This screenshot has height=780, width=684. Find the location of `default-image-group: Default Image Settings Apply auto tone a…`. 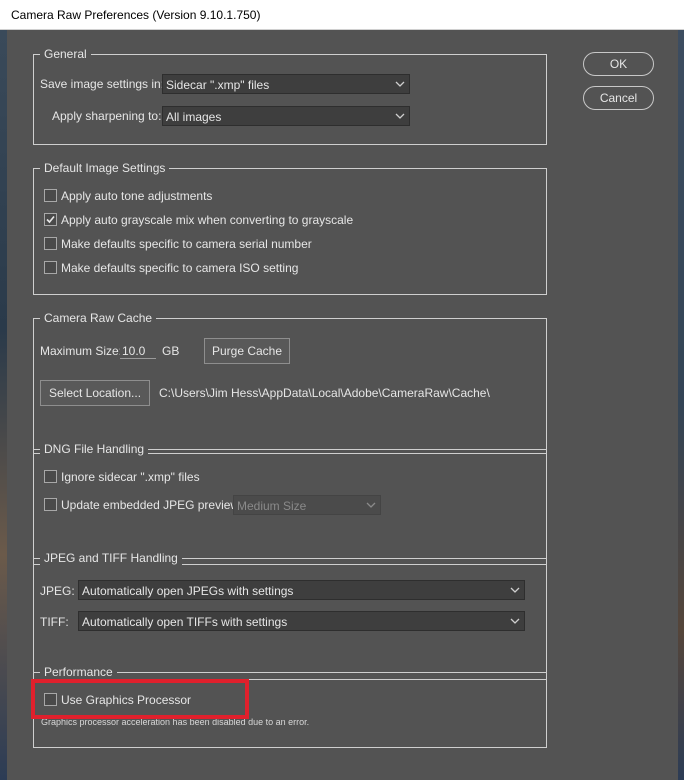

default-image-group: Default Image Settings Apply auto tone a… is located at coordinates (290, 228).